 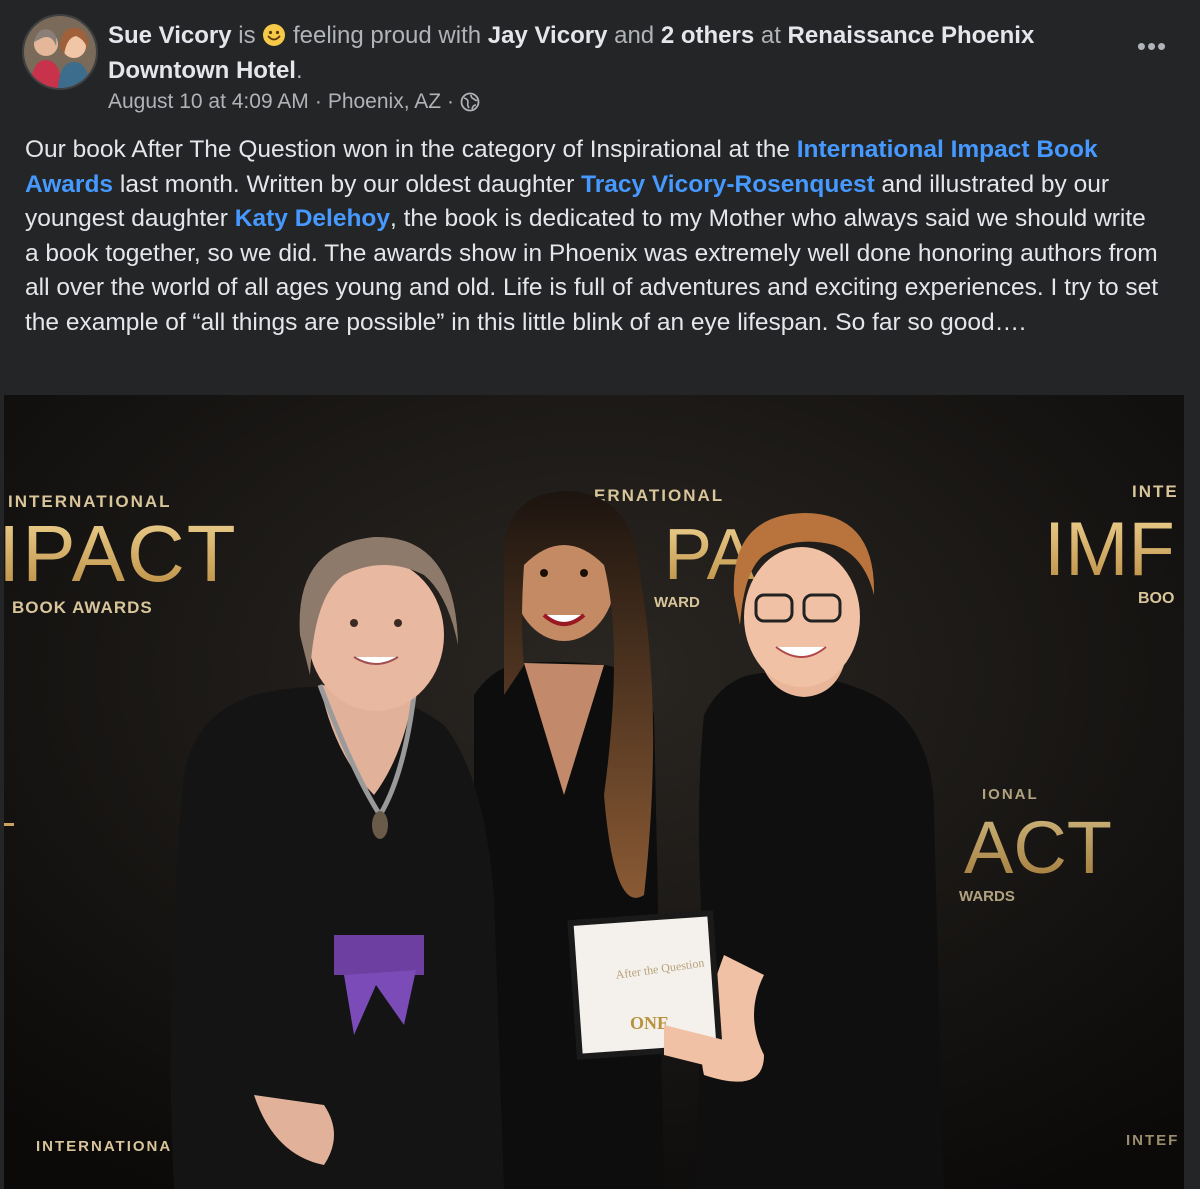 What do you see at coordinates (384, 102) in the screenshot?
I see `city-link: Phoenix, AZ` at bounding box center [384, 102].